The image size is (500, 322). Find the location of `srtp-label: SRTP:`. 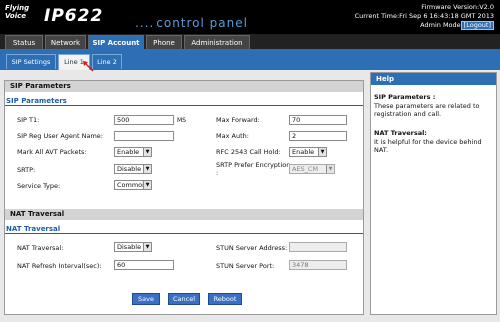

srtp-label: SRTP: is located at coordinates (26, 170).